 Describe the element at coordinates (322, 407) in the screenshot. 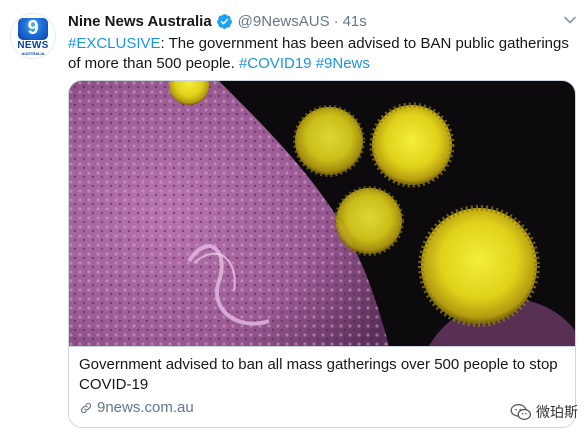

I see `card-domain: 9news.com.au` at that location.